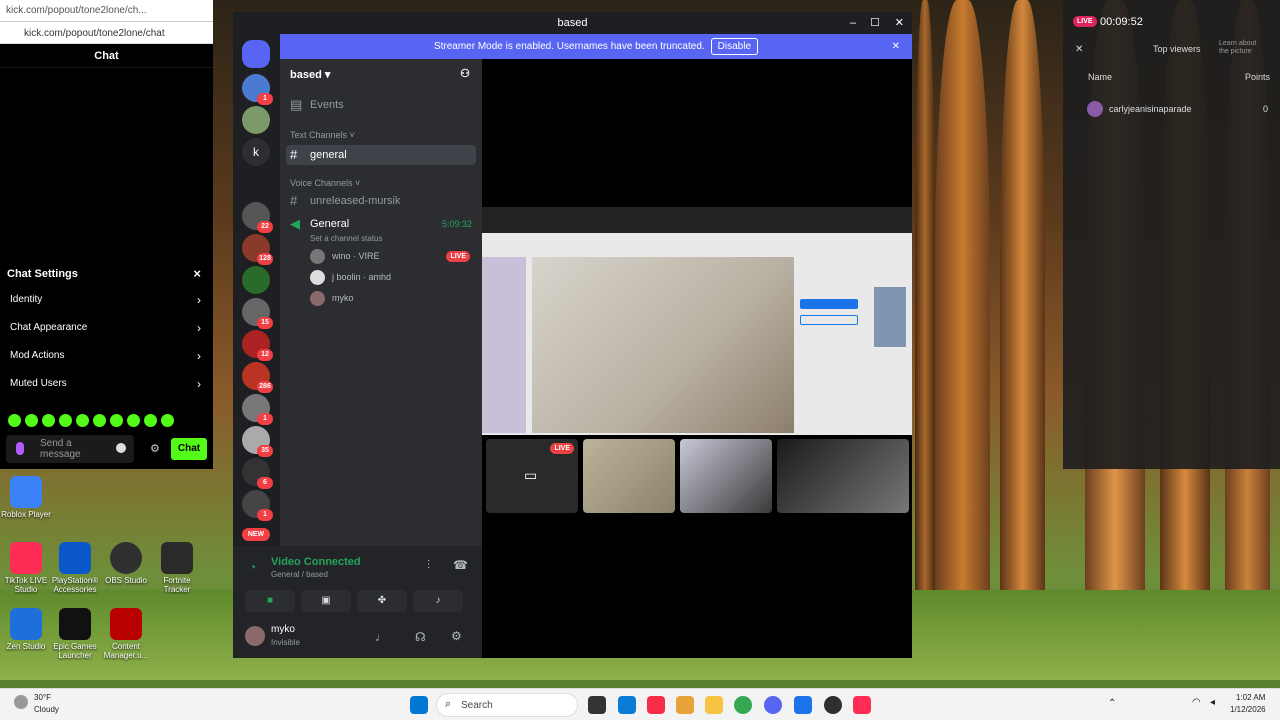 The height and width of the screenshot is (720, 1280). I want to click on file-explorer-icon, so click(714, 705).